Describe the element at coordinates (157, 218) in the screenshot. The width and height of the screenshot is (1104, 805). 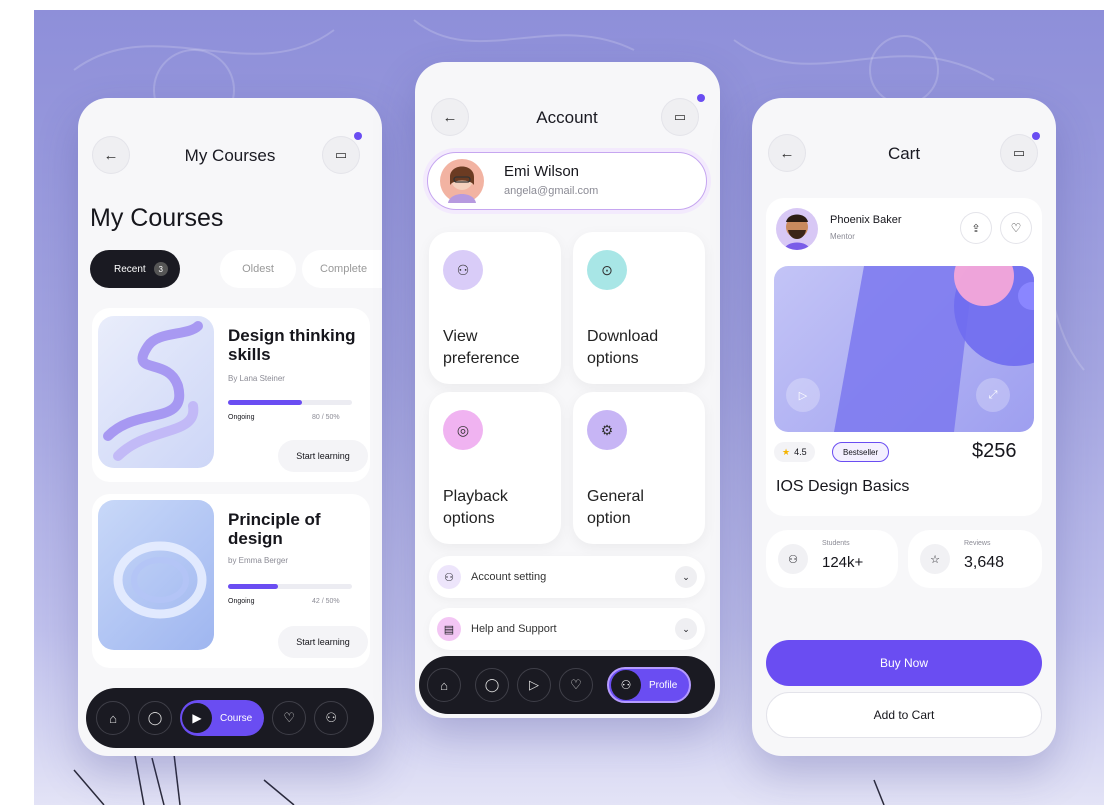
I see `page-title: My Courses` at that location.